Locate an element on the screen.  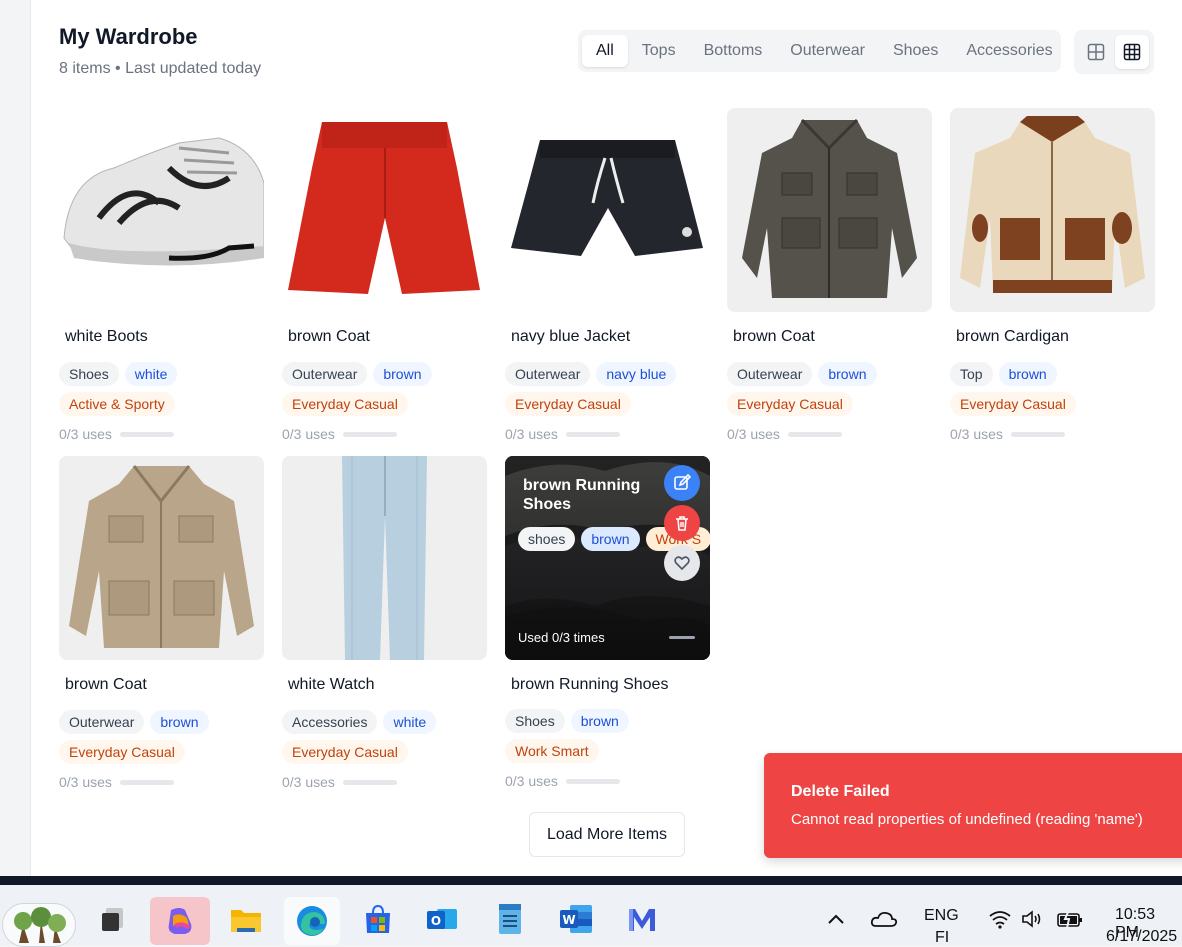
item-tags: Shoes white Active & Sporty is located at coordinates (161, 389).